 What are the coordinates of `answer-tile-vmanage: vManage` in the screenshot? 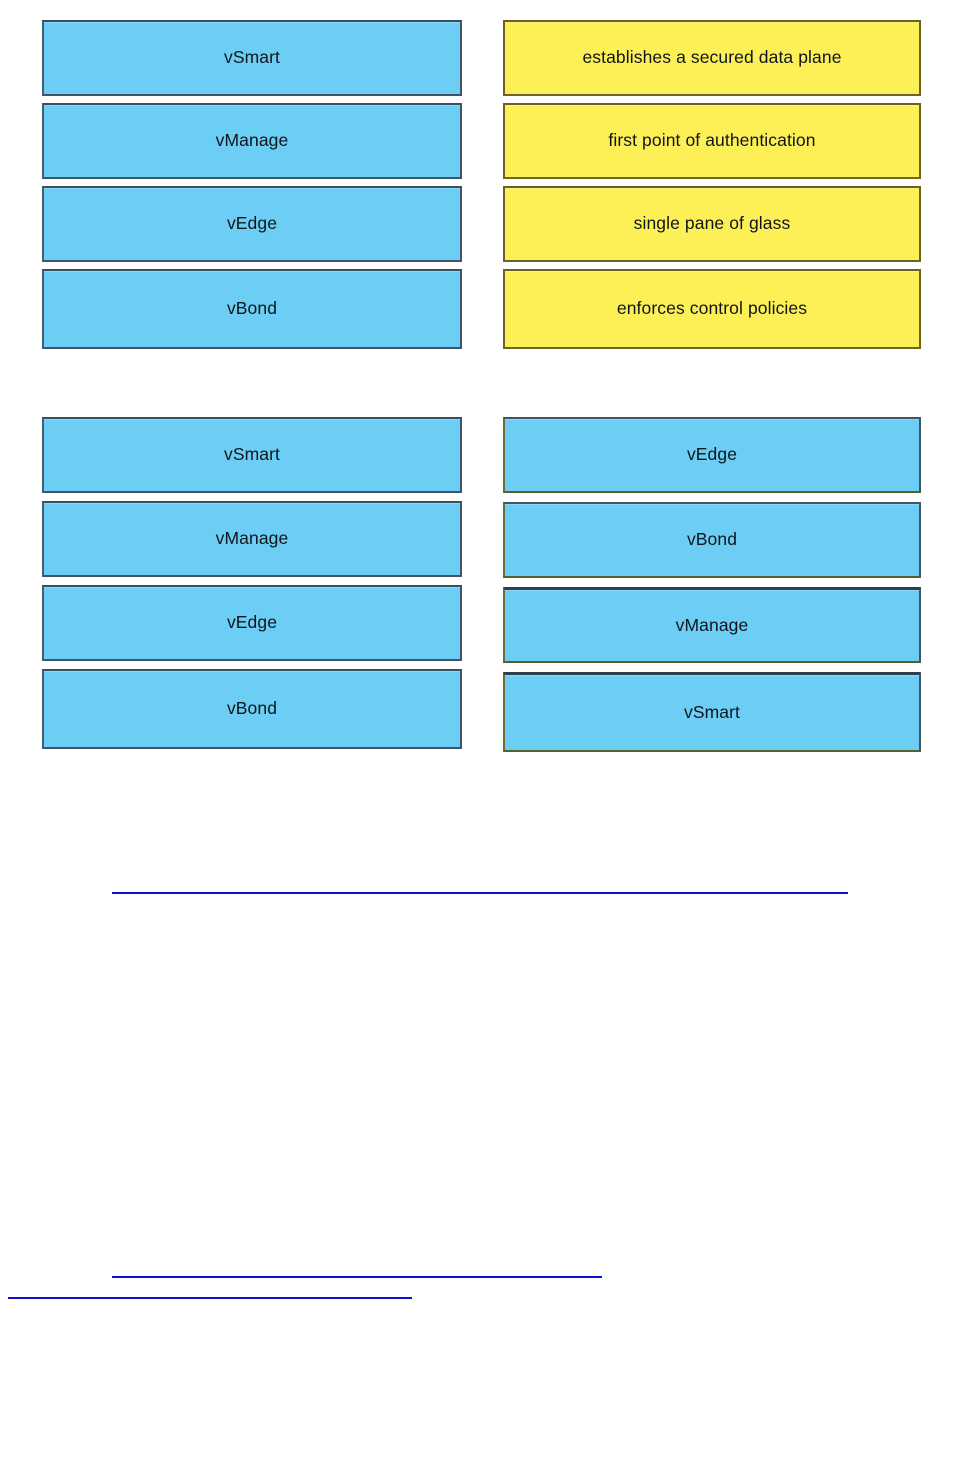 It's located at (712, 625).